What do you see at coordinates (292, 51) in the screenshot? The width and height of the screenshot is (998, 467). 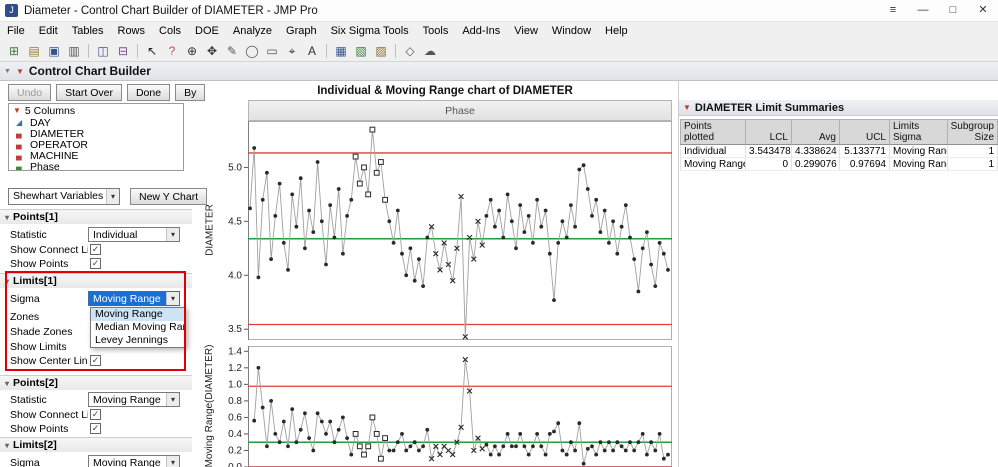 I see `crosshair-tool-icon: ⌖` at bounding box center [292, 51].